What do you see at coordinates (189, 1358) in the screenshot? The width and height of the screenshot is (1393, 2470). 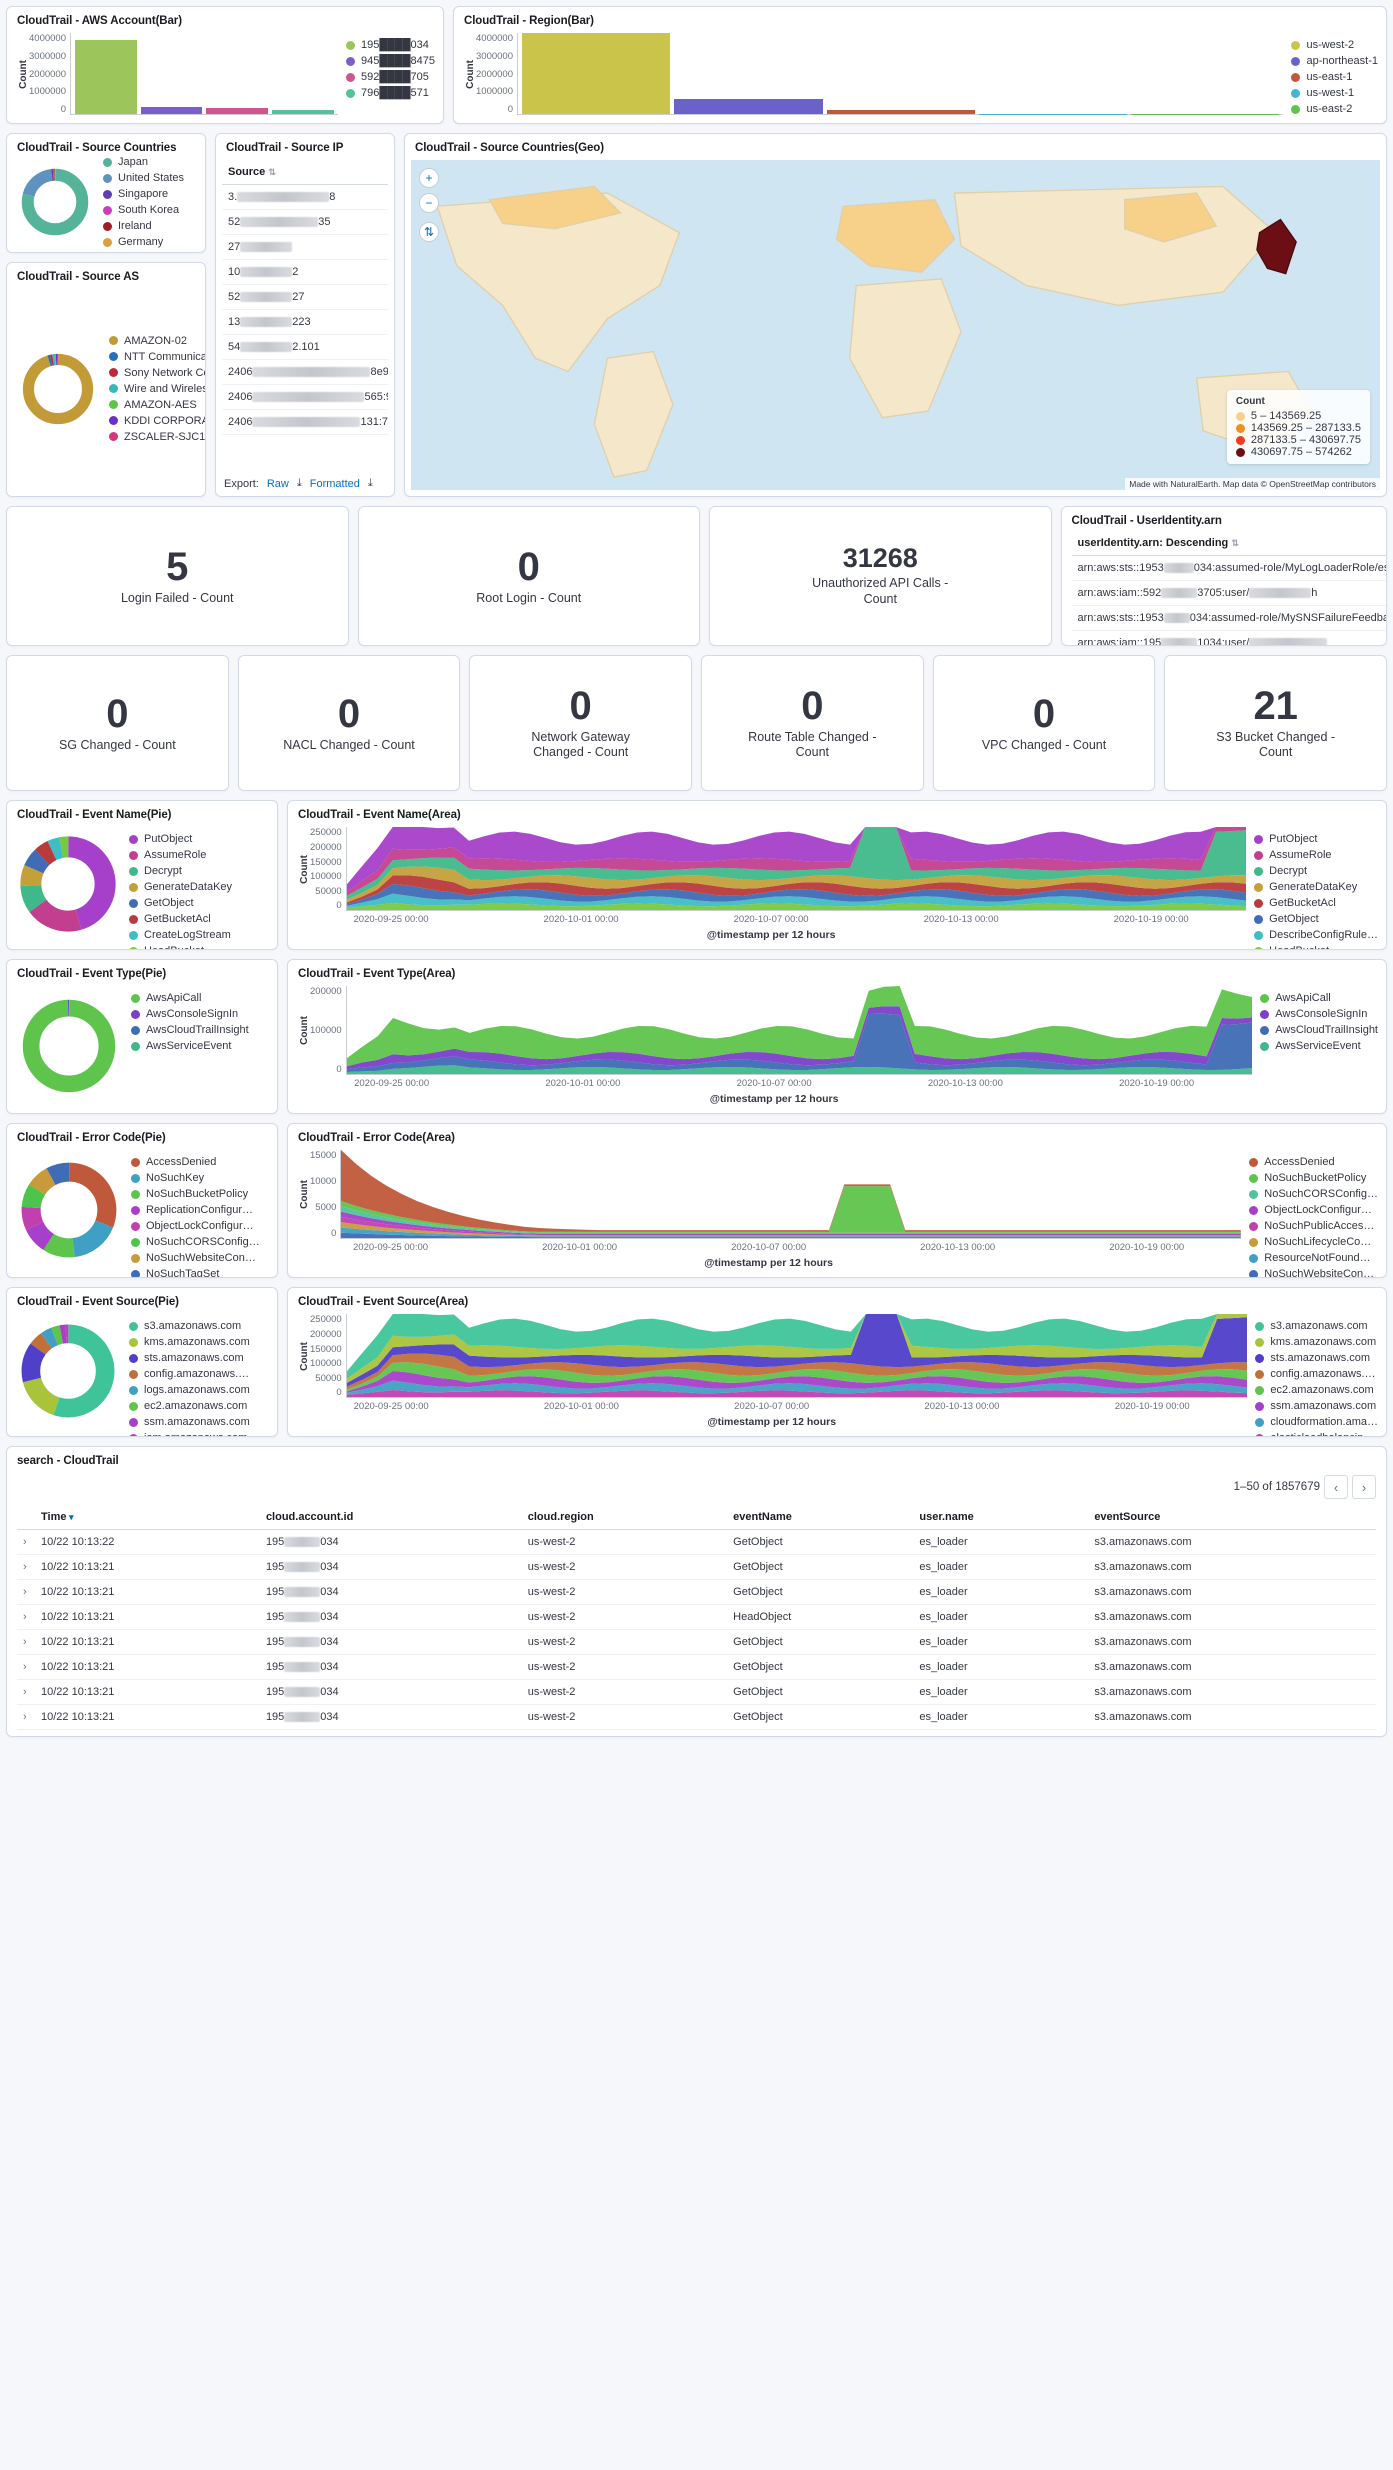 I see `legend-event-source-item: sts.amazonaws.com` at bounding box center [189, 1358].